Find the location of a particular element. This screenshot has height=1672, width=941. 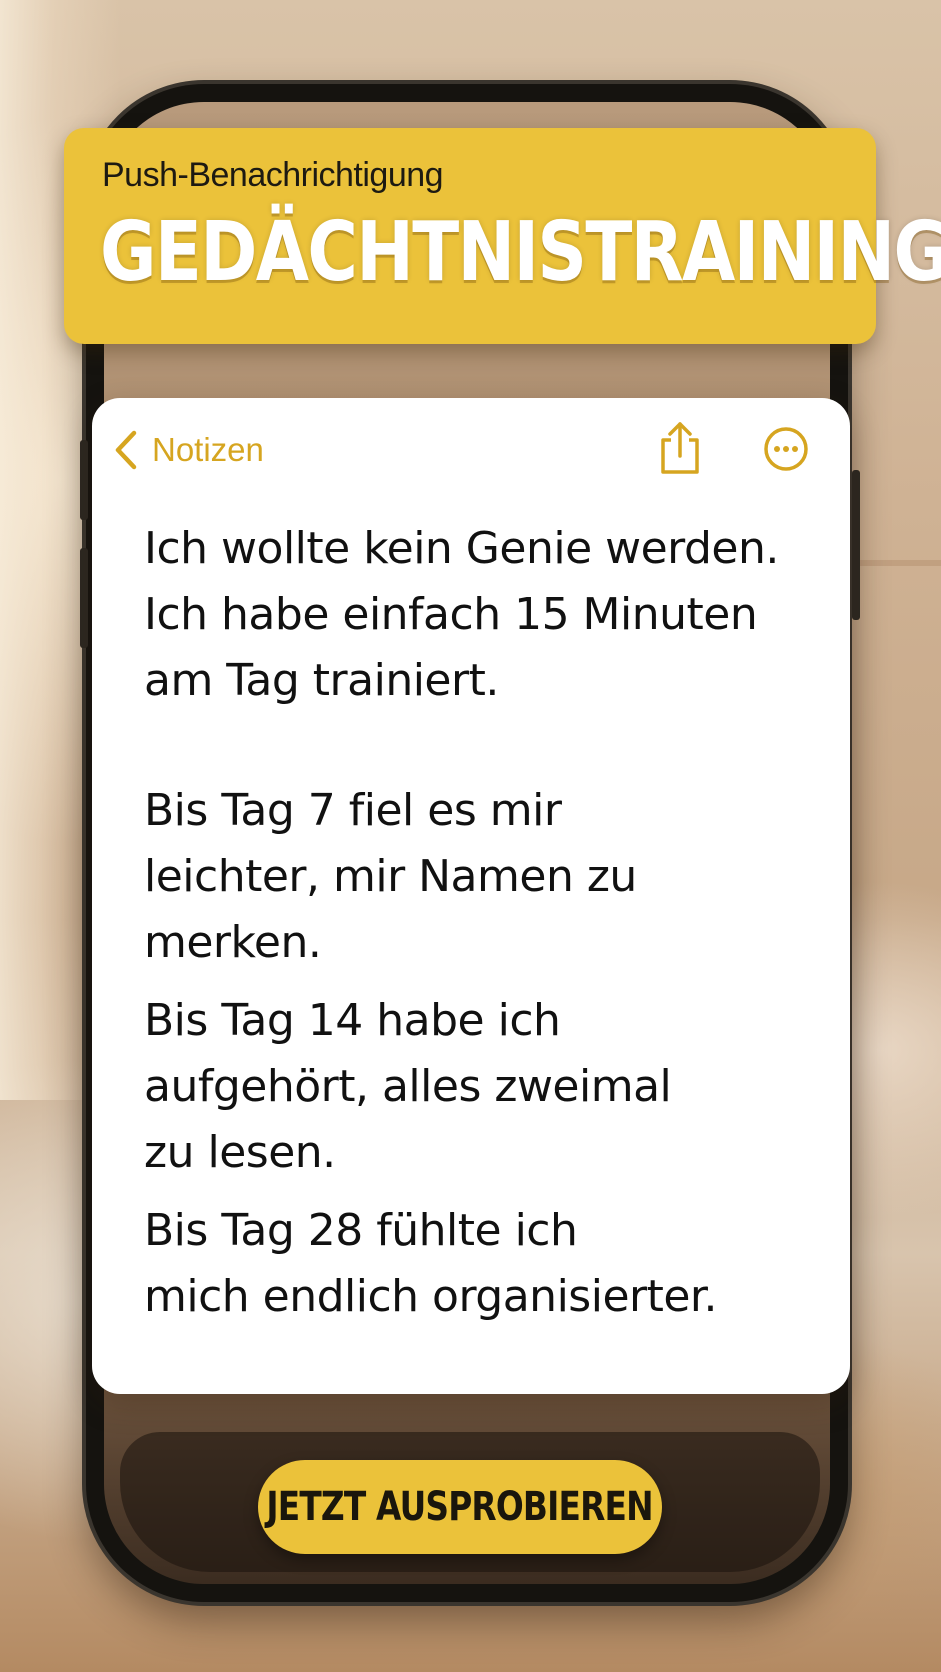

note-line: merken. is located at coordinates (233, 942).